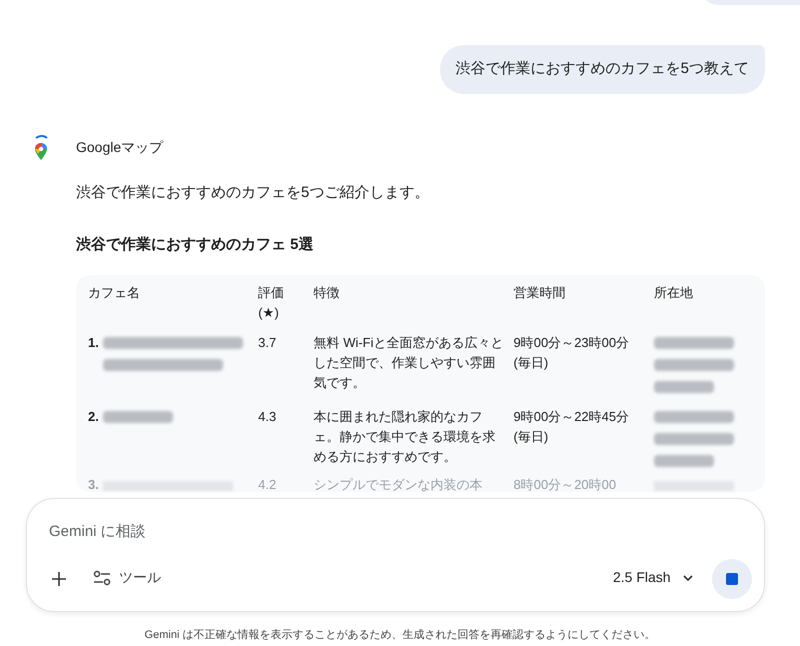 Image resolution: width=800 pixels, height=646 pixels. What do you see at coordinates (405, 437) in the screenshot?
I see `table-cell-text: 本に囲まれた隠れ家的なカフェ。静かで集中できる環境を求める方におすすめです。` at bounding box center [405, 437].